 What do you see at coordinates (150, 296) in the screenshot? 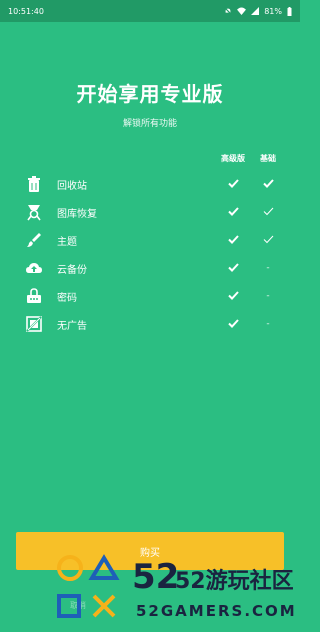
I see `feature-row-password: 密码 -` at bounding box center [150, 296].